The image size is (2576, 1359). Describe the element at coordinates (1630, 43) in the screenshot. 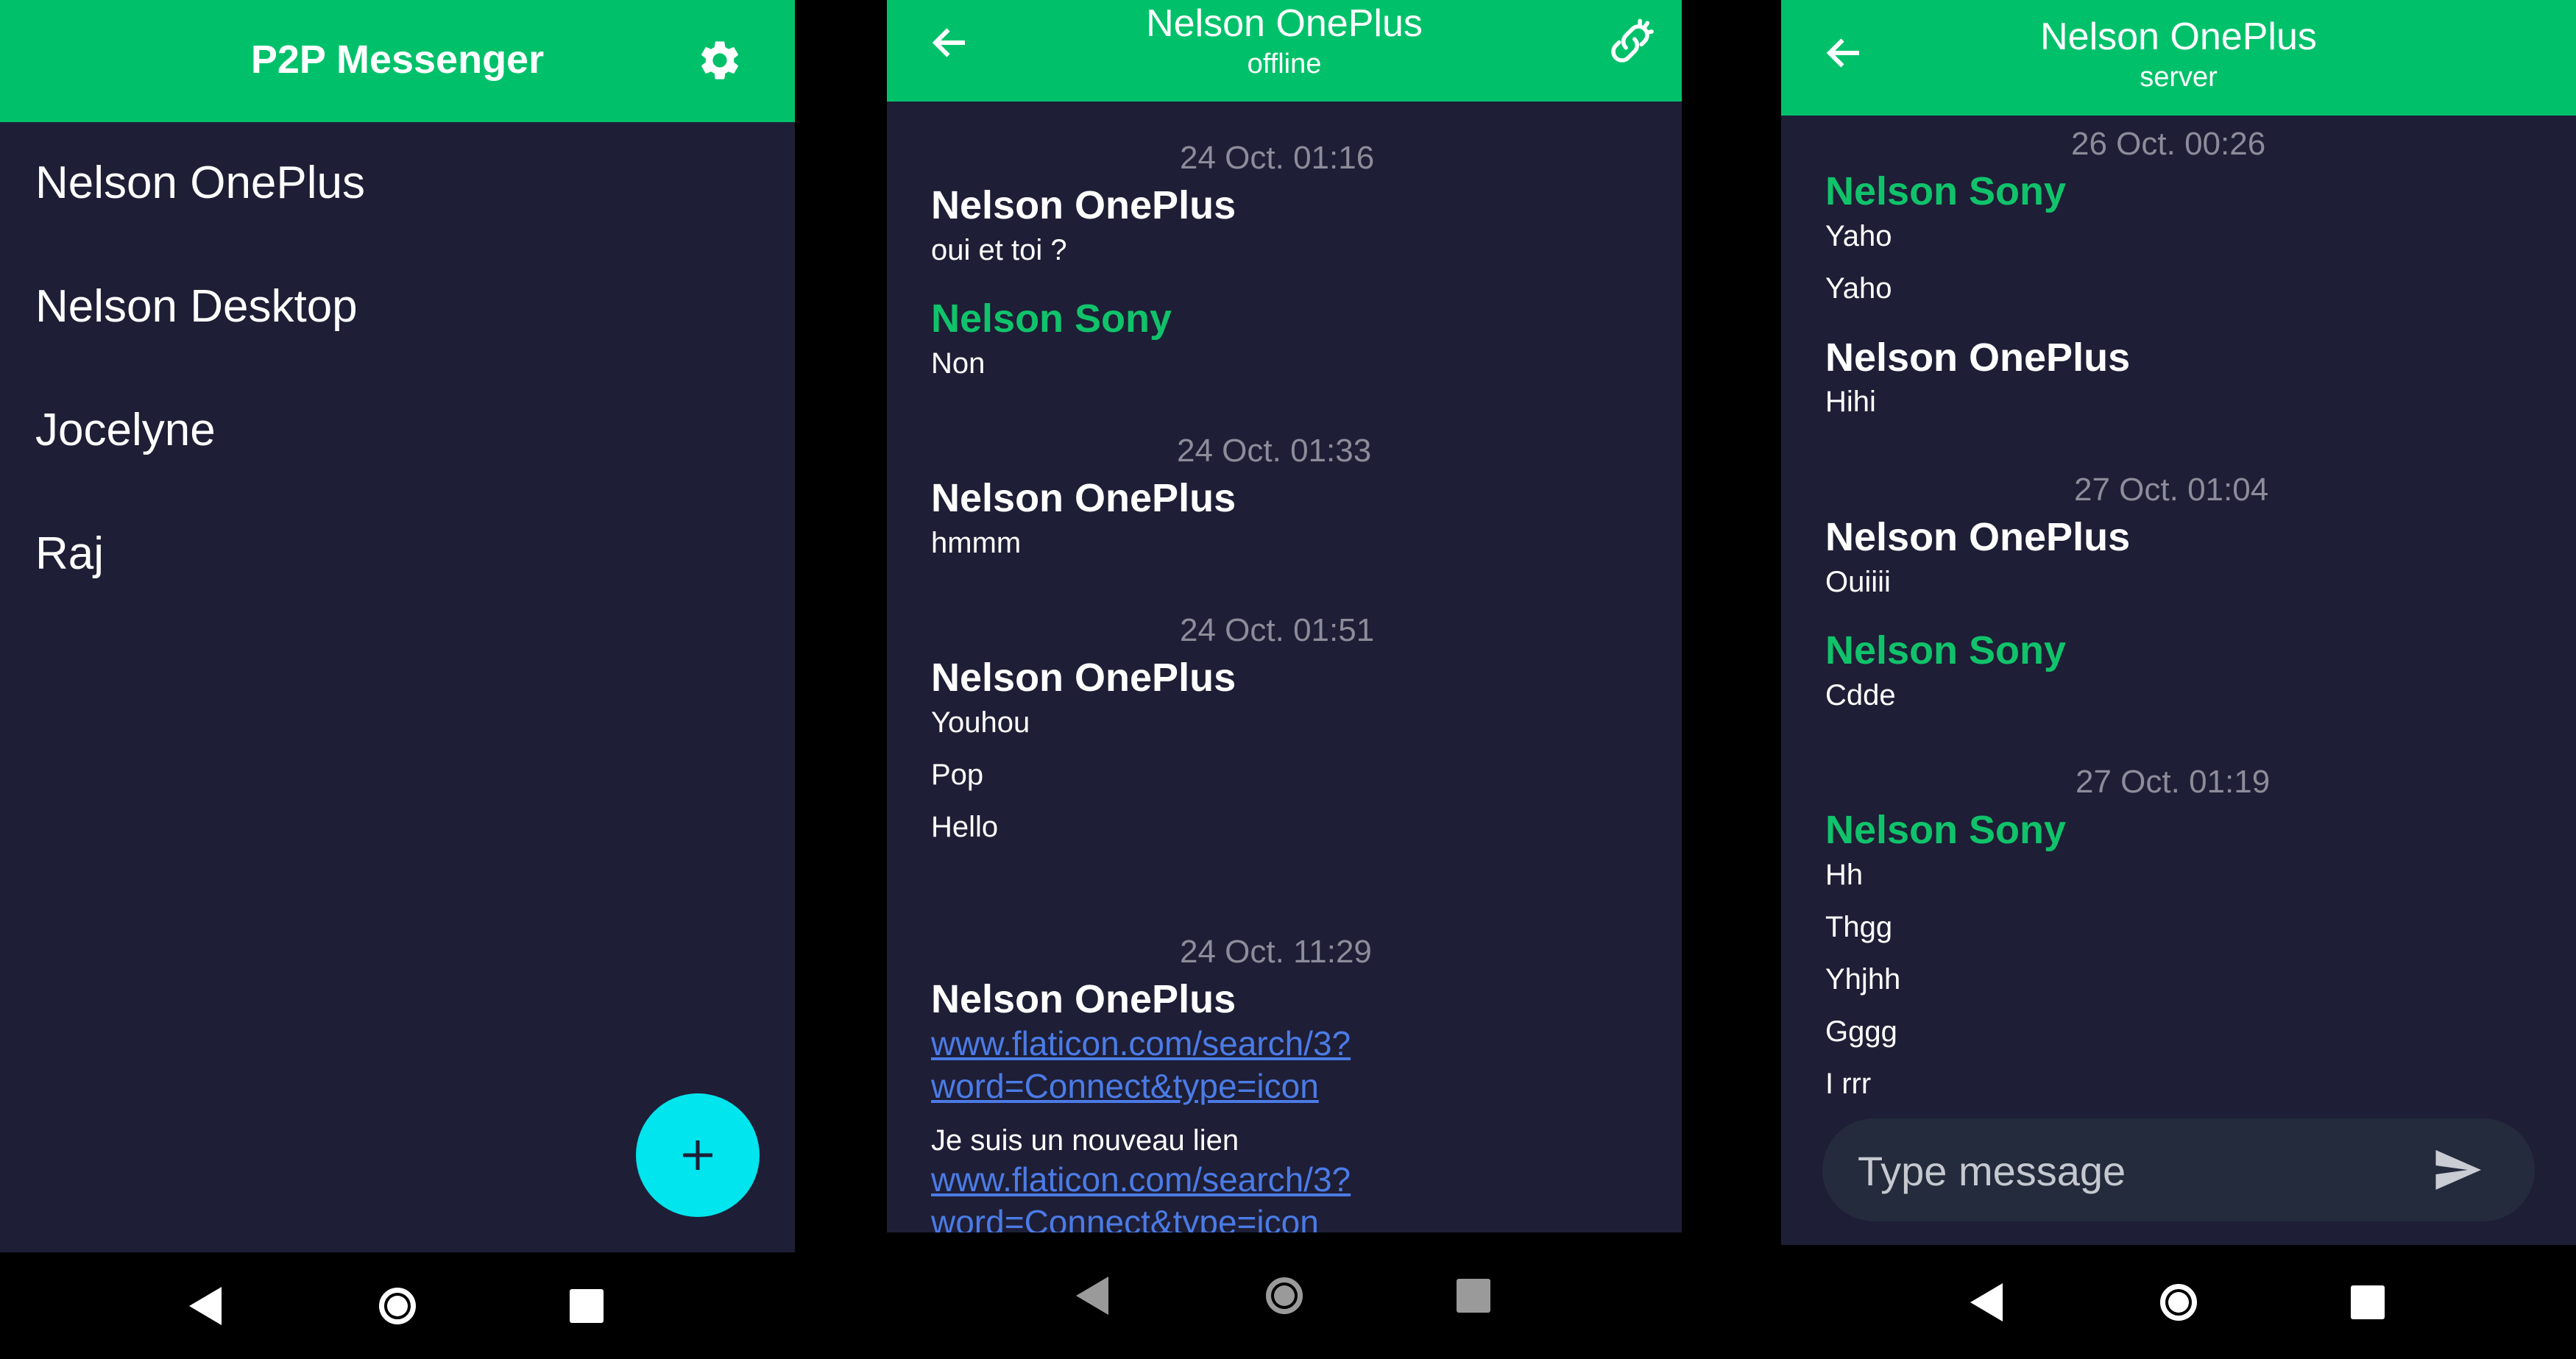

I see `broken-link-icon` at that location.